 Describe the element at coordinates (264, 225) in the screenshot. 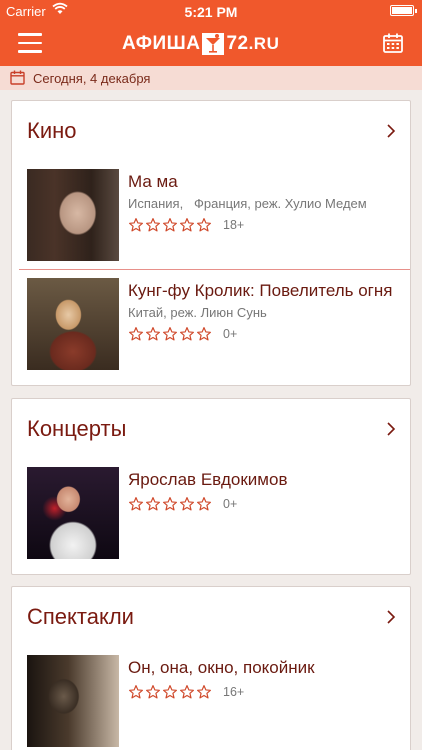

I see `rating-row: 18+` at that location.